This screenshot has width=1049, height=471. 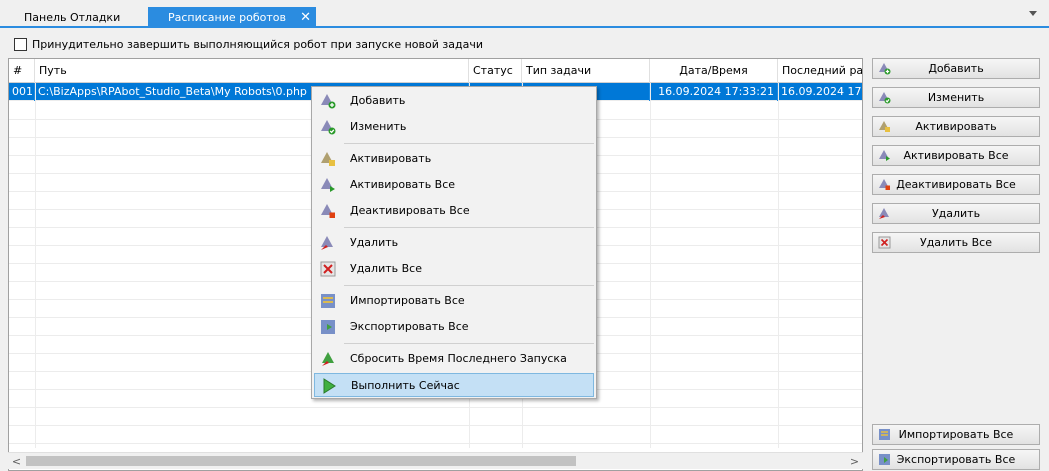 I want to click on menu-item-delete: Удалить, so click(x=454, y=243).